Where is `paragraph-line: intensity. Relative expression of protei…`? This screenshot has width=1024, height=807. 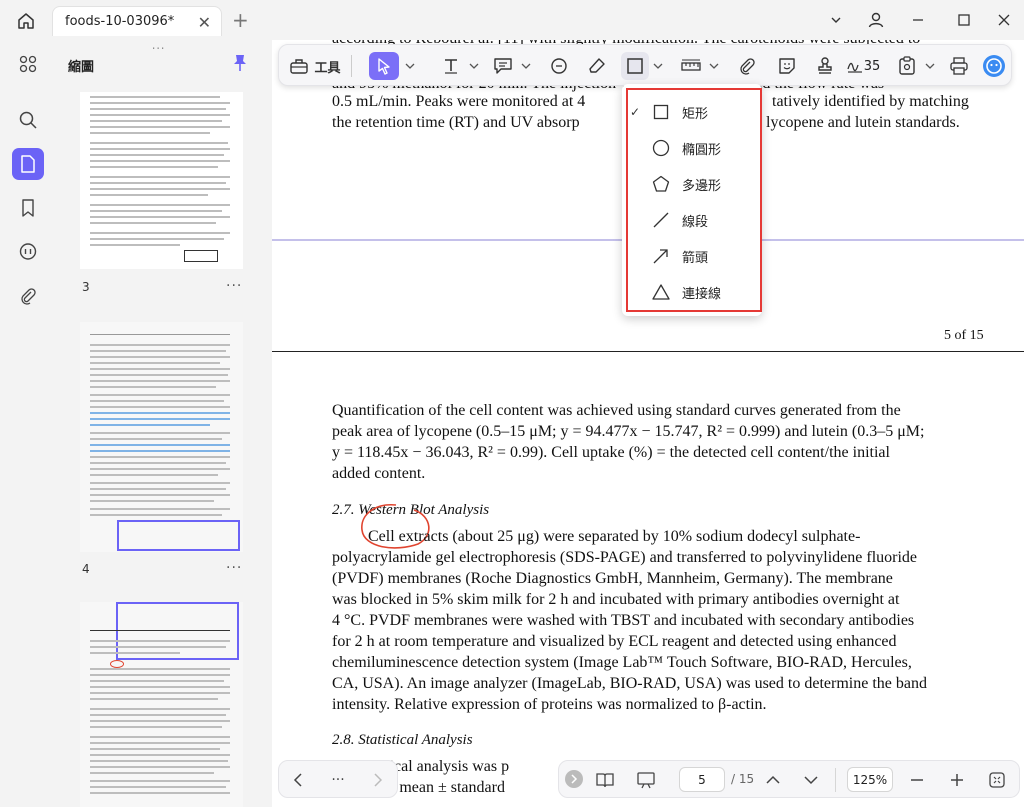
paragraph-line: intensity. Relative expression of protei… is located at coordinates (549, 704).